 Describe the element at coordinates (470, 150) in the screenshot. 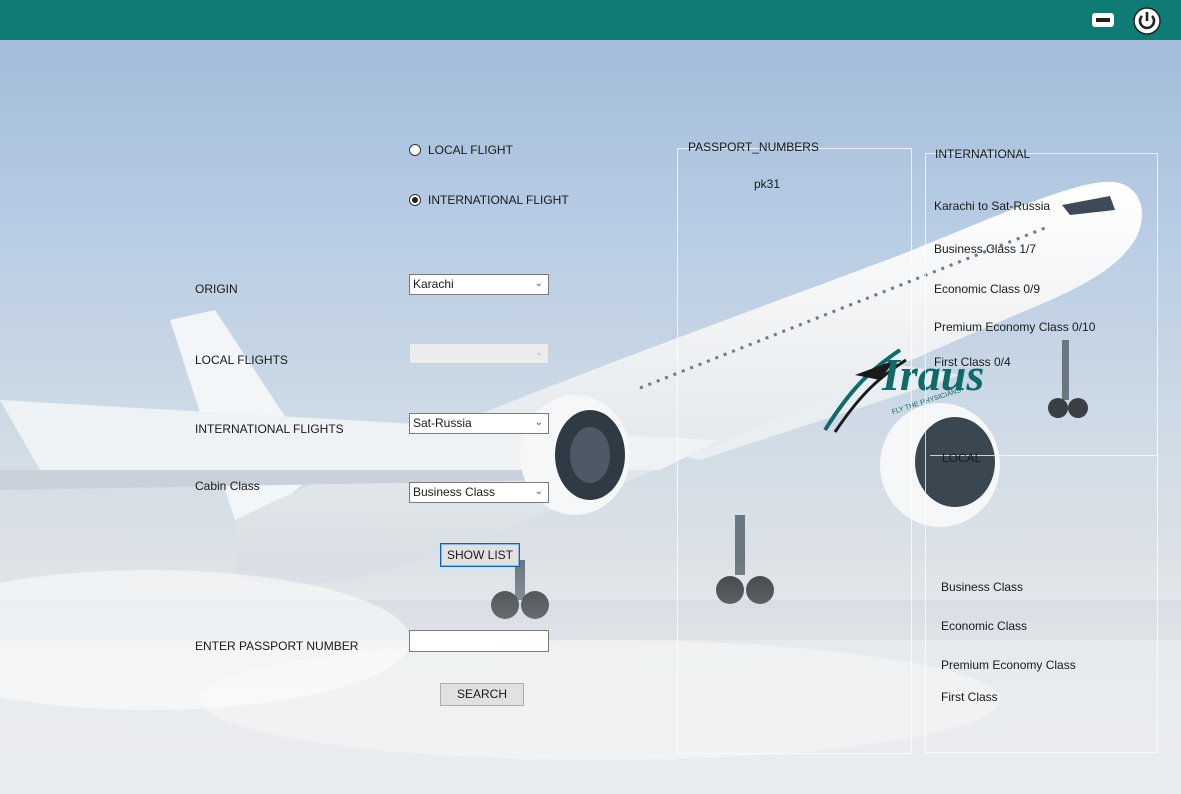

I see `local-flight-radio-label: LOCAL FLIGHT` at that location.